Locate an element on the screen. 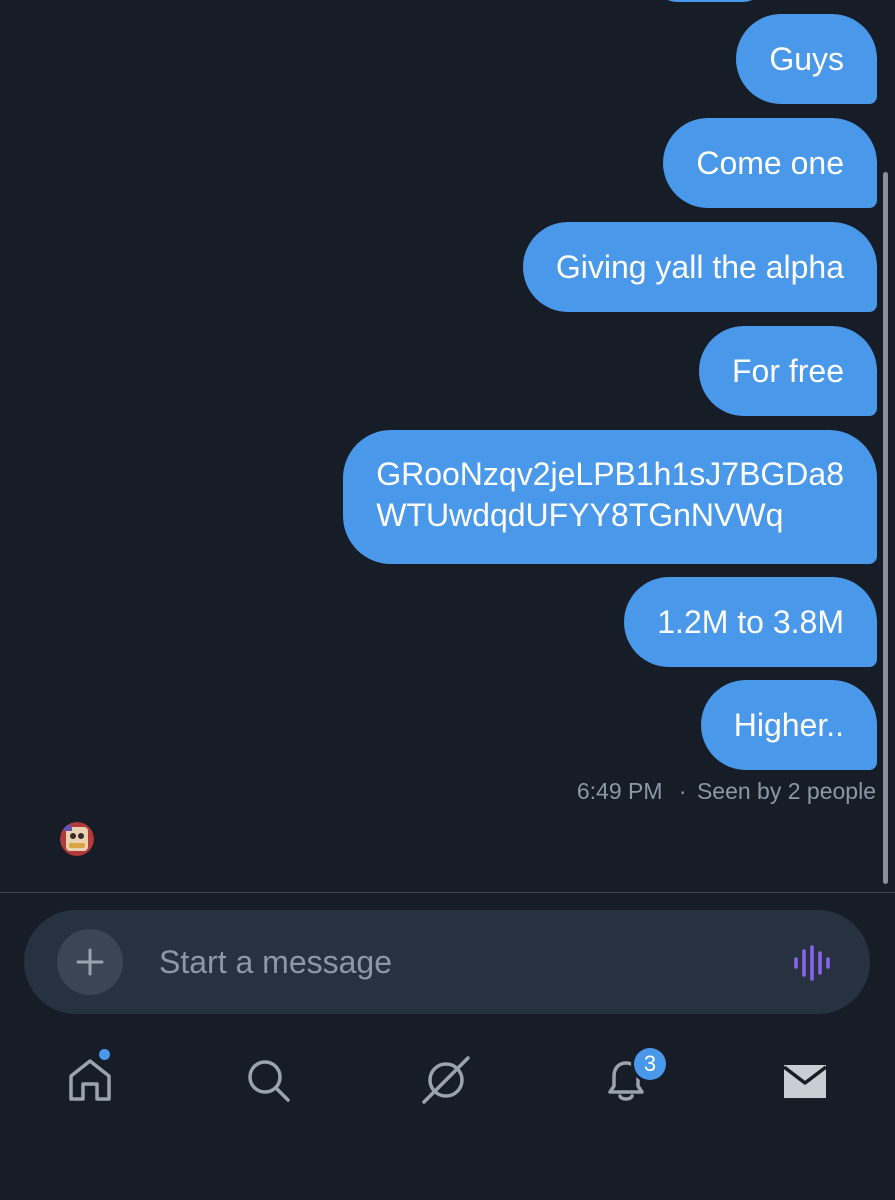  message-status: 6:49 PM · Seen by 2 people is located at coordinates (726, 791).